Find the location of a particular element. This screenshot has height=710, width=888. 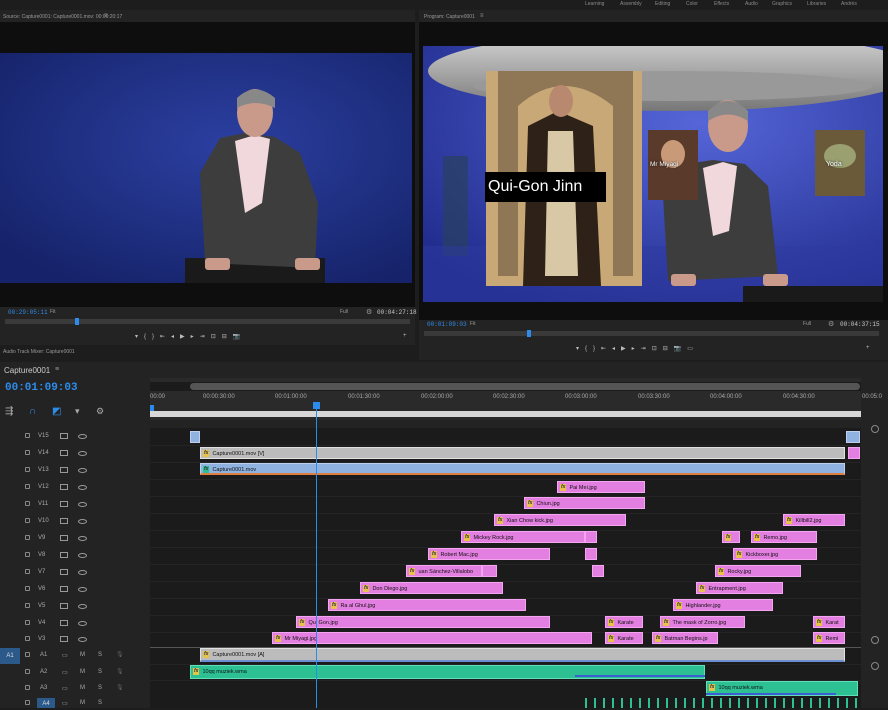

track-header-a4: A4 ▭ M S is located at coordinates (75, 703).